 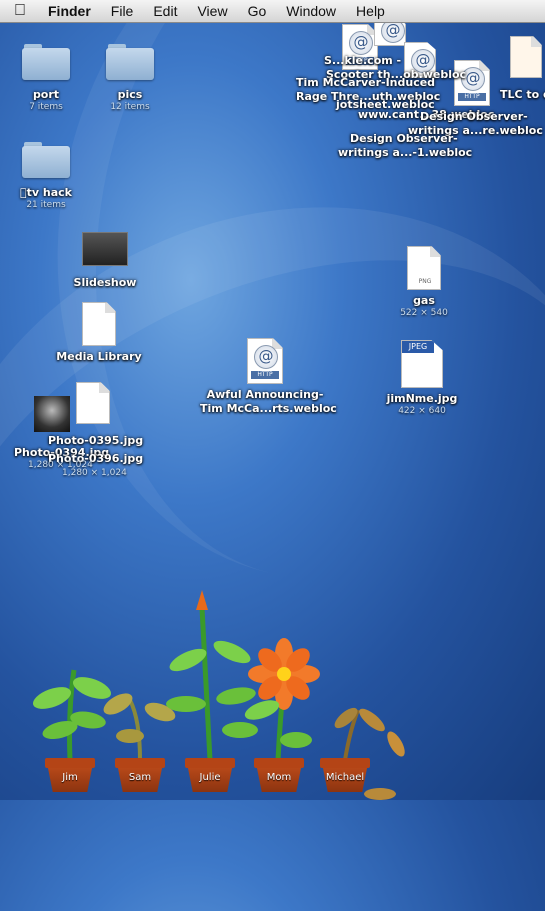 I want to click on pot-label: Mom, so click(x=279, y=777).